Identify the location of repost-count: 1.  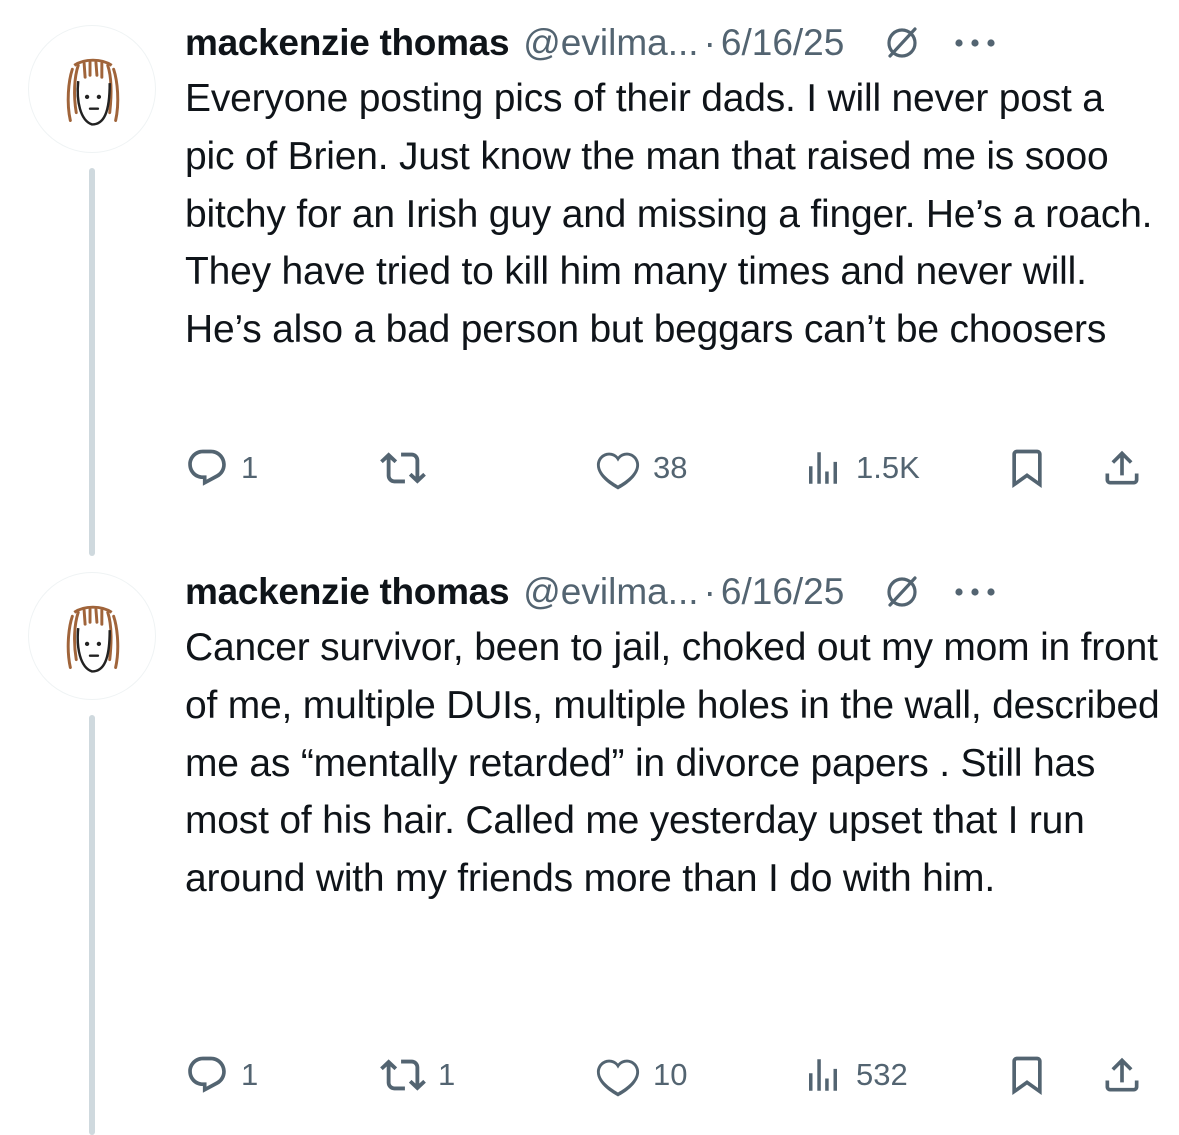
(447, 1074).